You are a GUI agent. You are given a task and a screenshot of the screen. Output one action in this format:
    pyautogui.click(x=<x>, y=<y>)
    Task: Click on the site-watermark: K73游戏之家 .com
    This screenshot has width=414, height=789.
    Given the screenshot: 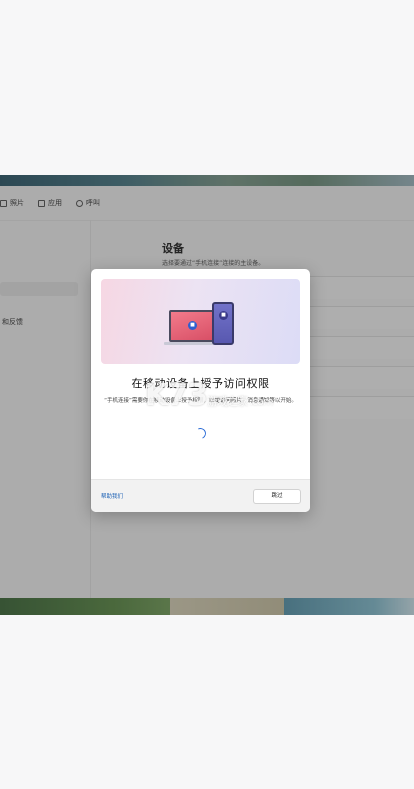 What is the action you would take?
    pyautogui.click(x=210, y=396)
    